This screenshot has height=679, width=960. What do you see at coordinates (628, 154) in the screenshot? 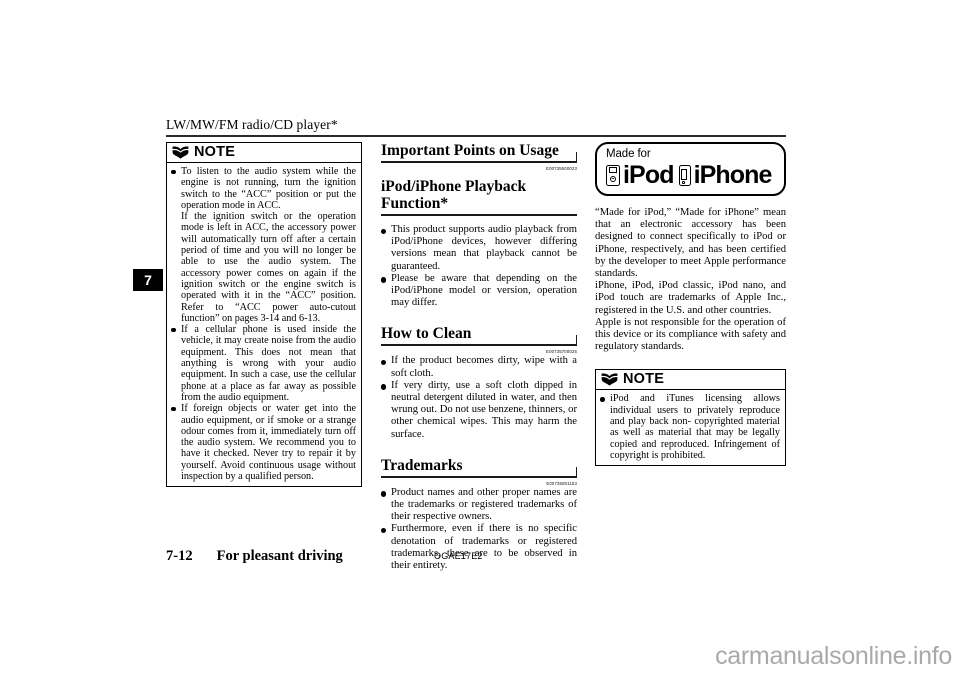
I see `made-for-label: Made for` at bounding box center [628, 154].